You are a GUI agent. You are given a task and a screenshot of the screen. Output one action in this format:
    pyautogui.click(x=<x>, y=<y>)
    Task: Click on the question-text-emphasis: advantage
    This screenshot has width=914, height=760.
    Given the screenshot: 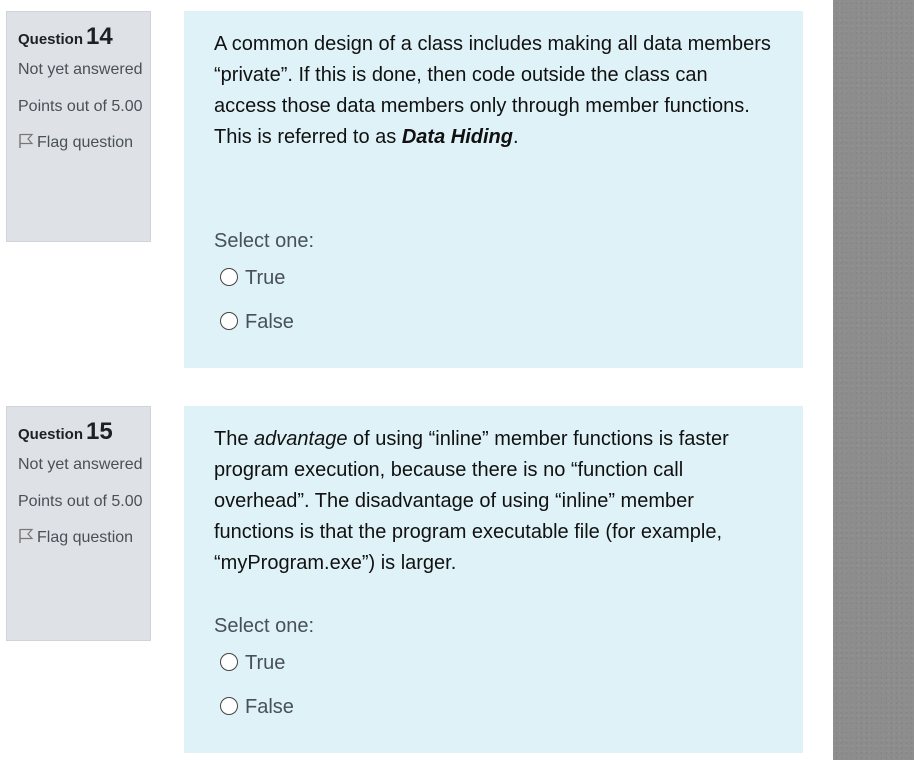 What is the action you would take?
    pyautogui.click(x=301, y=439)
    